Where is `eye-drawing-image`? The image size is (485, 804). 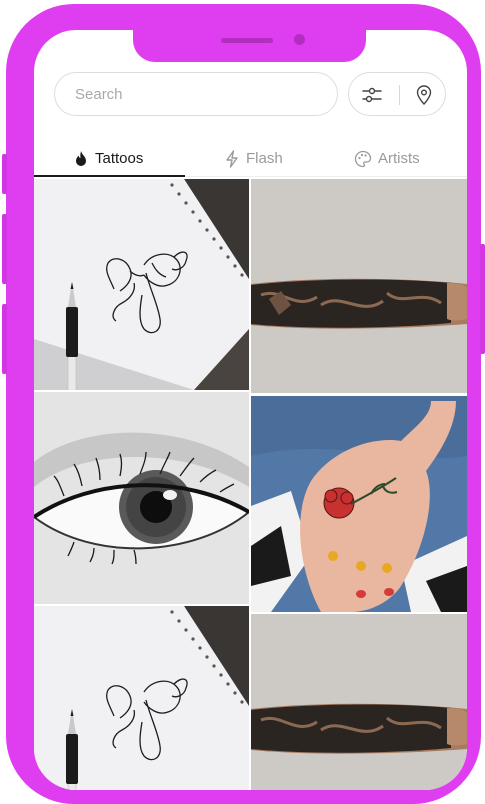
eye-drawing-image is located at coordinates (141, 498).